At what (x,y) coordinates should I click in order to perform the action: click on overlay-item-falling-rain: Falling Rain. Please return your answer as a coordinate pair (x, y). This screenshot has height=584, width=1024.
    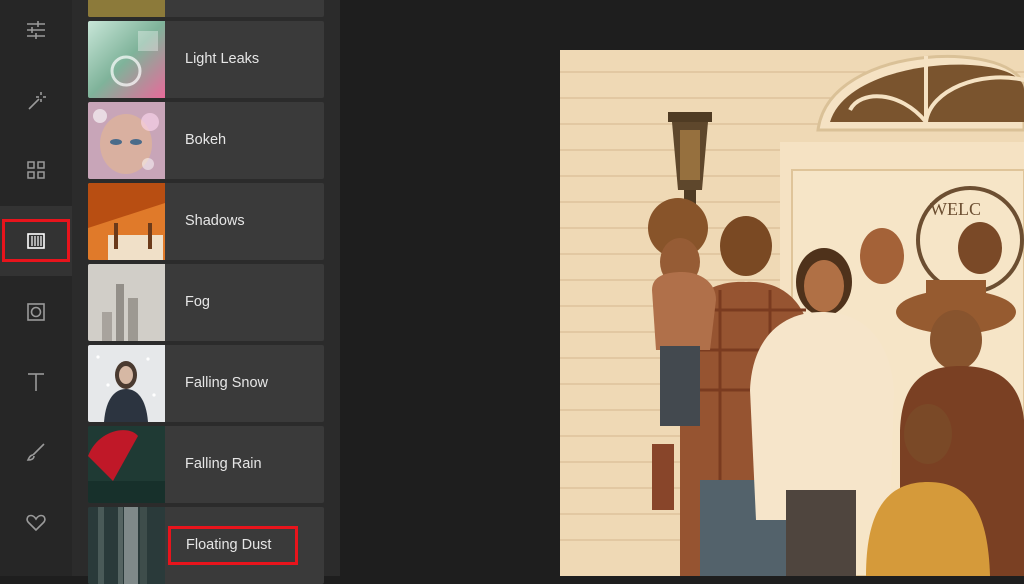
    Looking at the image, I should click on (206, 464).